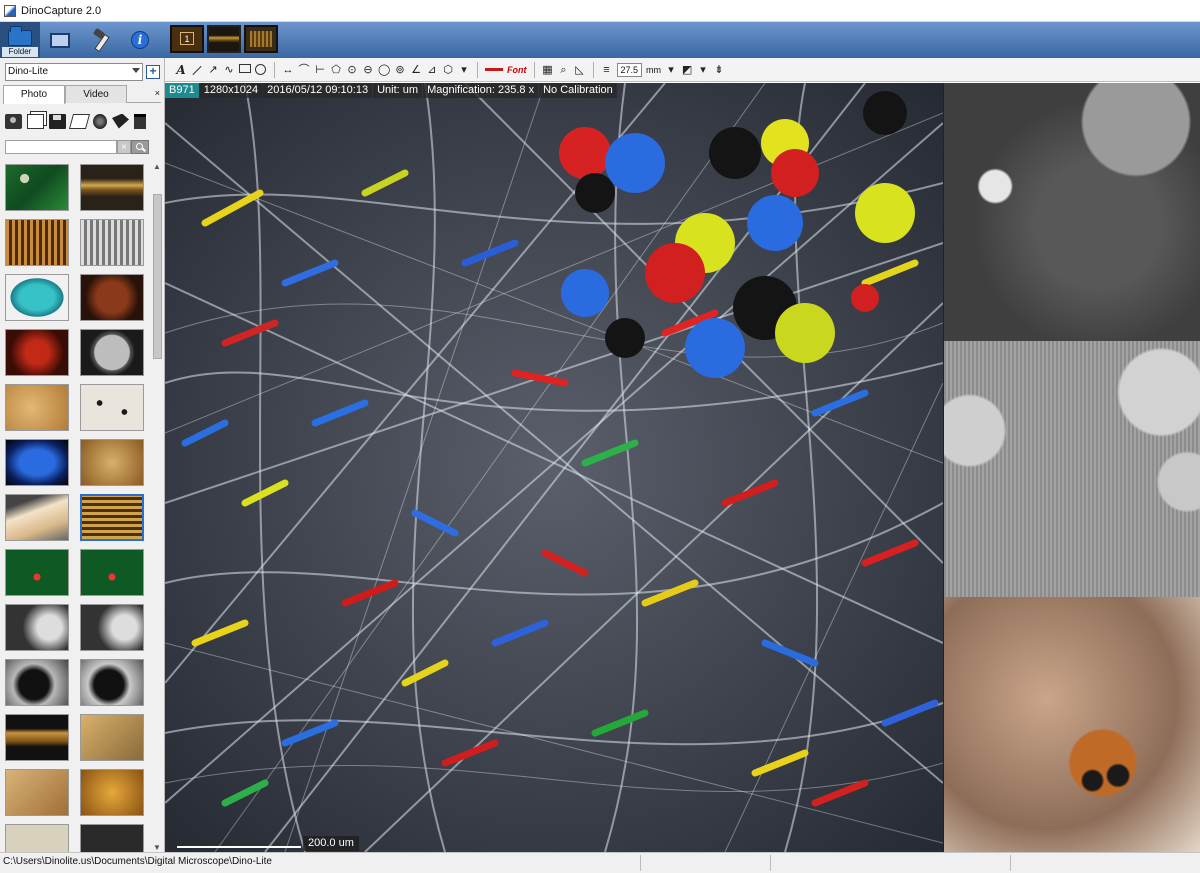 The image size is (1200, 873). I want to click on chevron-down-icon: ▼, so click(157, 847).